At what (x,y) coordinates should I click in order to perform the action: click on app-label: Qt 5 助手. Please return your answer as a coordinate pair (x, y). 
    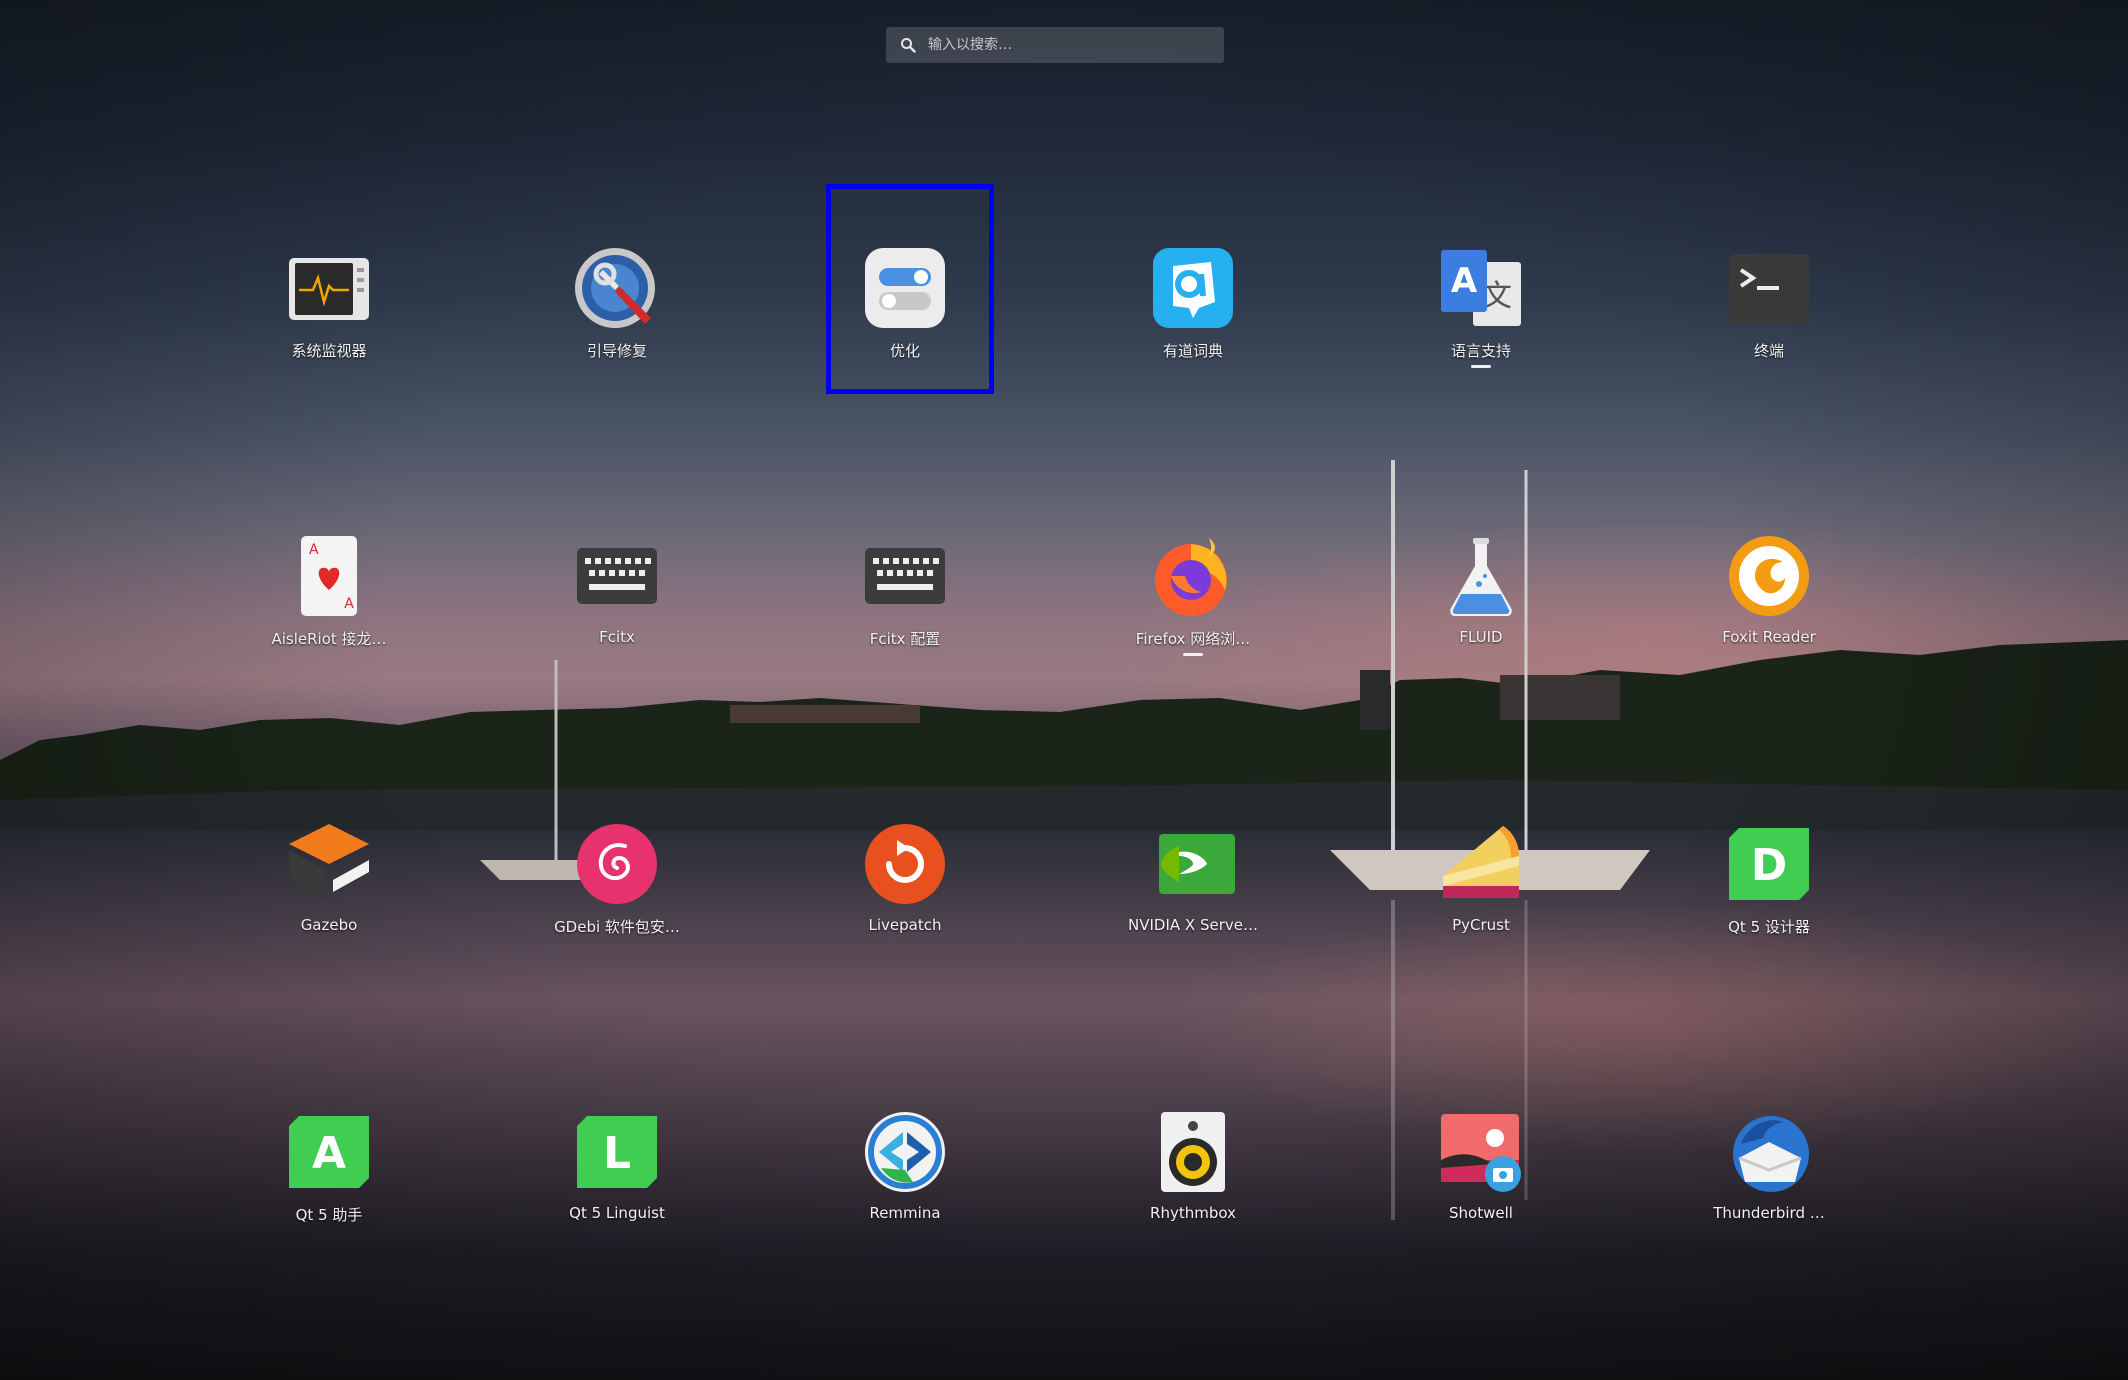
    Looking at the image, I should click on (329, 1215).